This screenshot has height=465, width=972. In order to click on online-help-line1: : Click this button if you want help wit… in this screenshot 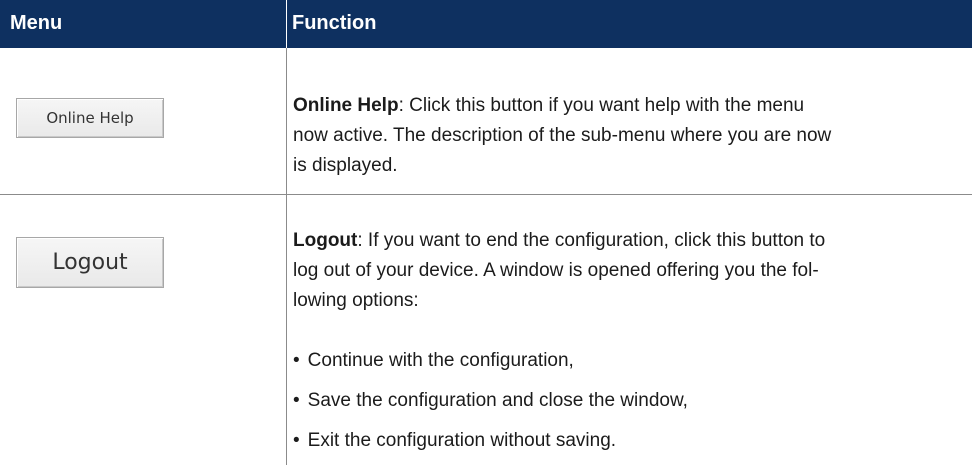, I will do `click(601, 105)`.